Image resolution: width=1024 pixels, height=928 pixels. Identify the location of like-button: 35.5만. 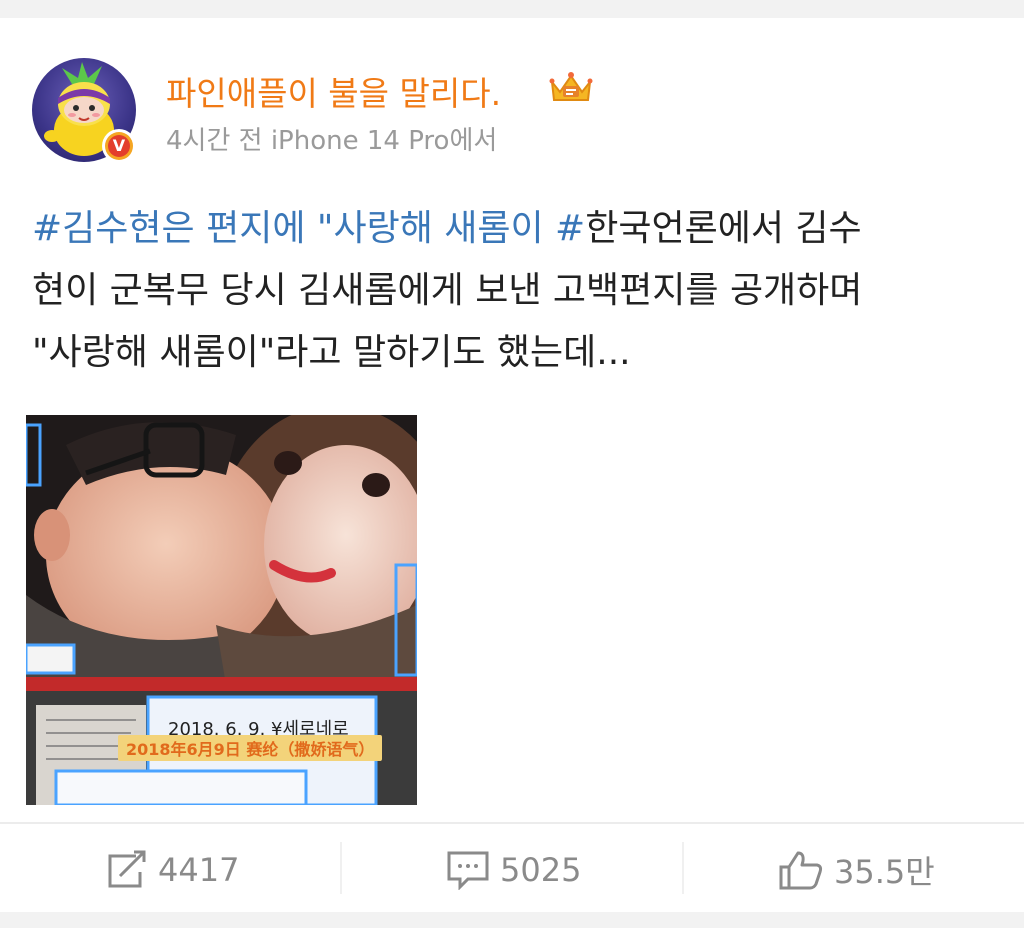
(856, 870).